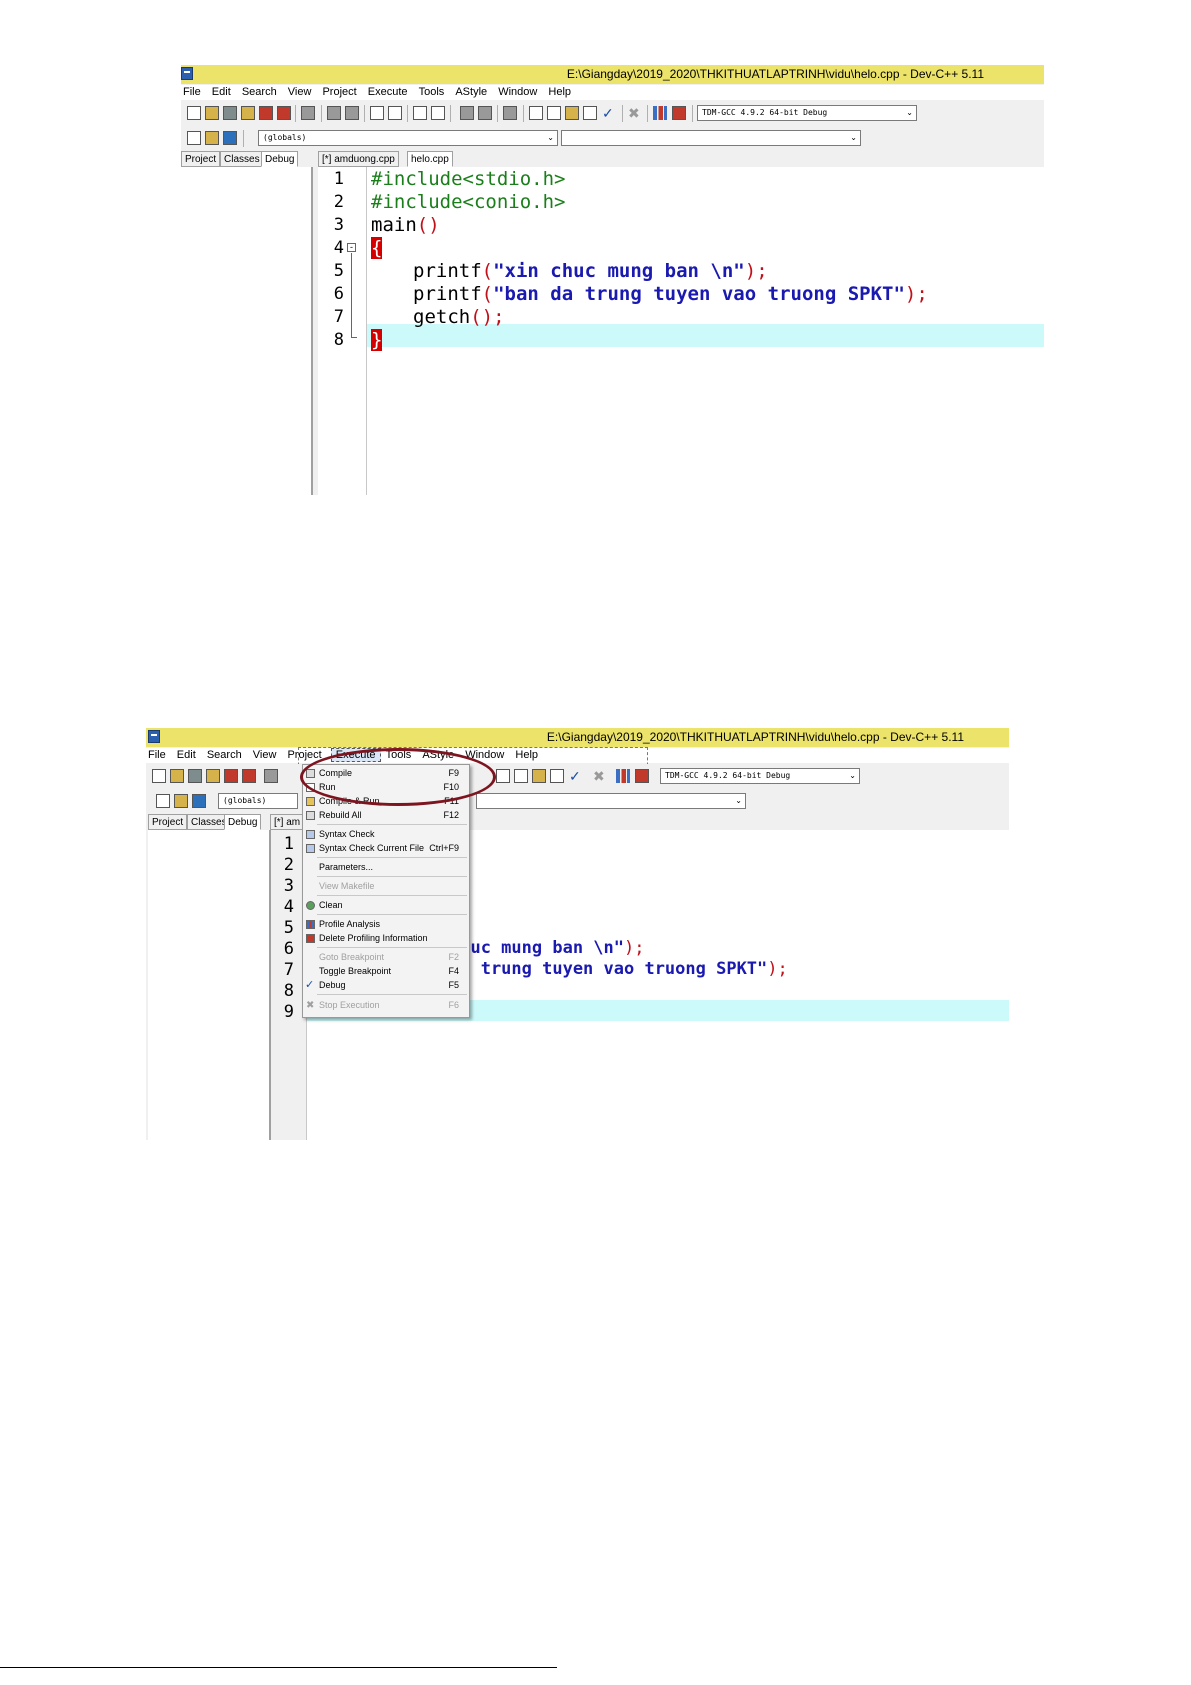 The width and height of the screenshot is (1191, 1685). I want to click on unindent-icon, so click(485, 113).